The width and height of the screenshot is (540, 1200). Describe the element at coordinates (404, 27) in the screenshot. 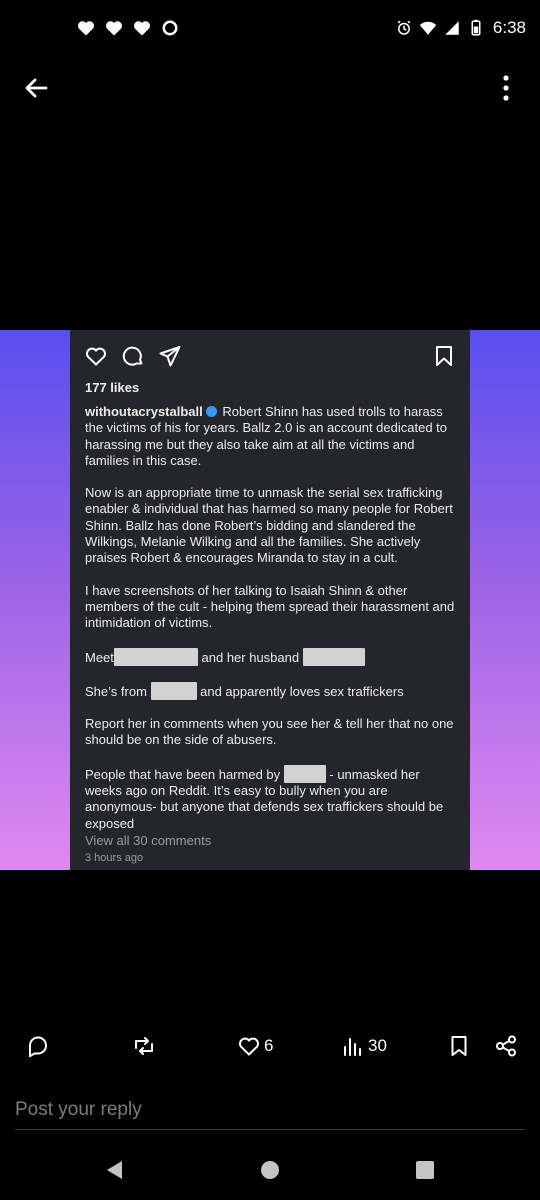

I see `alarm-icon` at that location.